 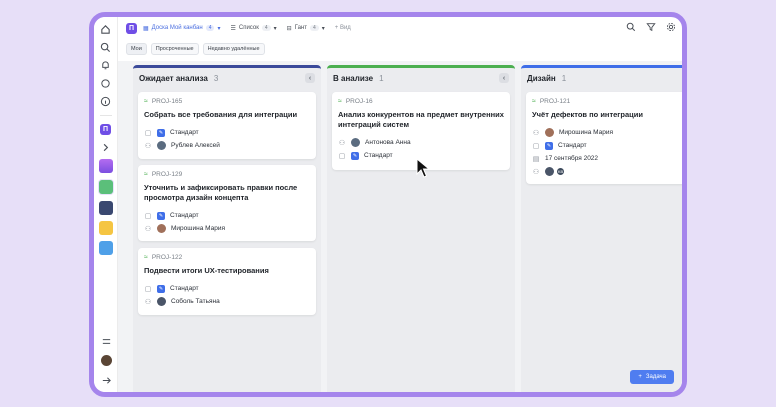 I want to click on tab-list-count: 4, so click(x=266, y=28).